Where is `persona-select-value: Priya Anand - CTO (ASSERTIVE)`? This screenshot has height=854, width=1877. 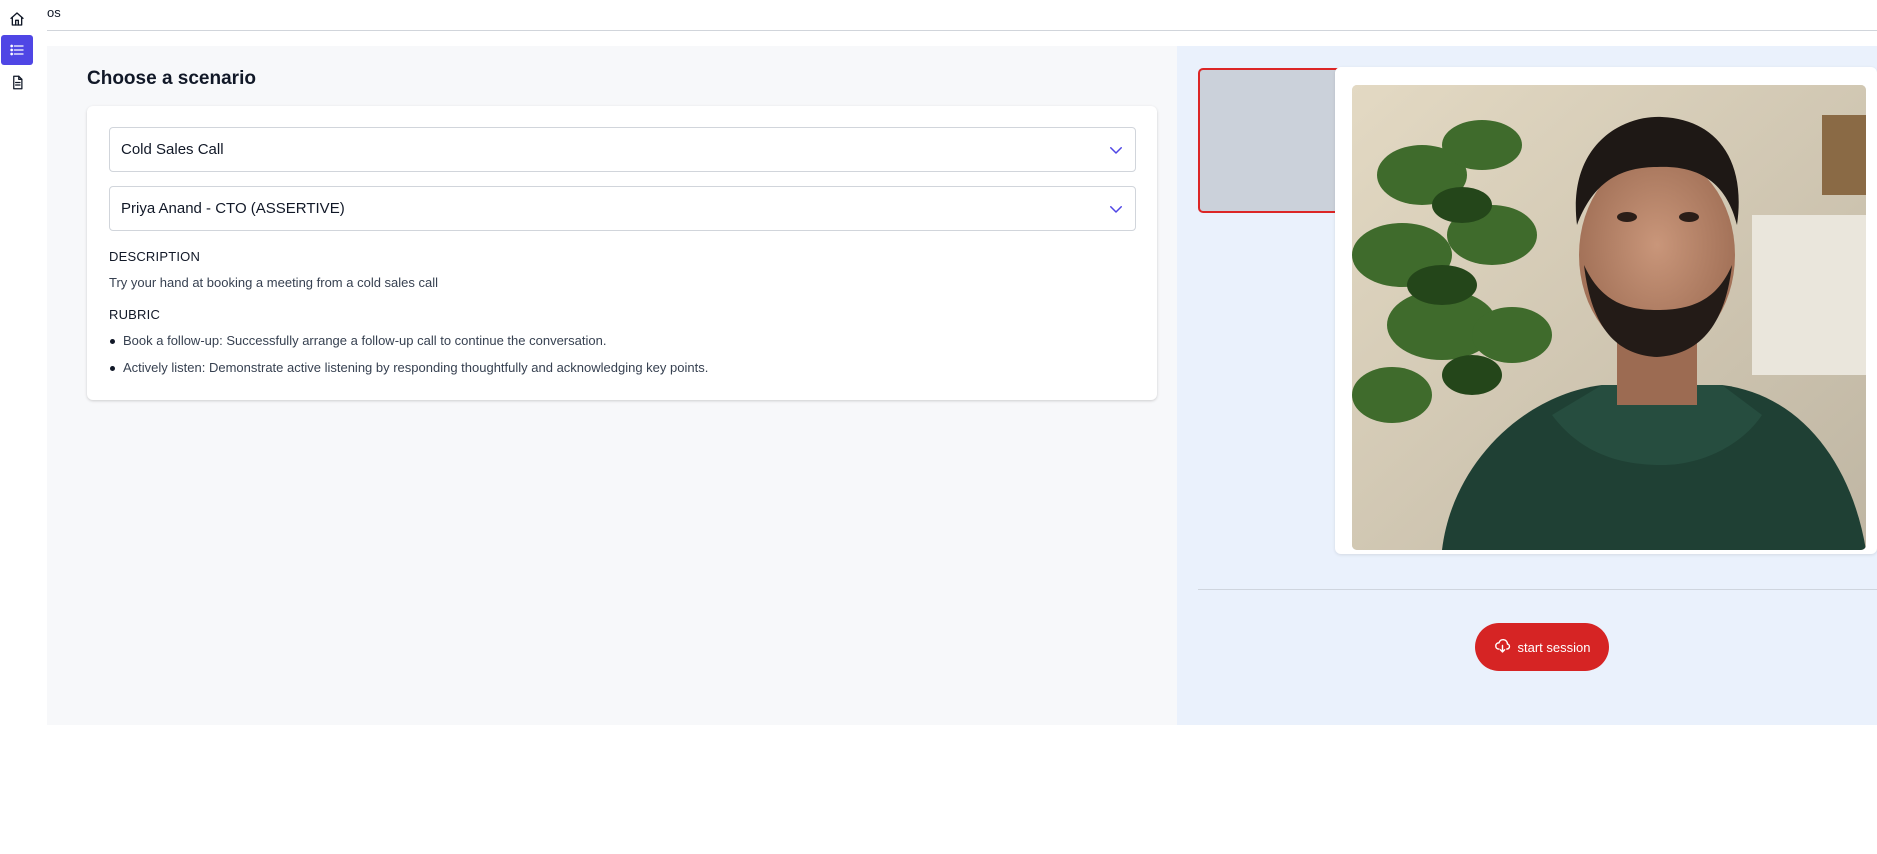 persona-select-value: Priya Anand - CTO (ASSERTIVE) is located at coordinates (233, 208).